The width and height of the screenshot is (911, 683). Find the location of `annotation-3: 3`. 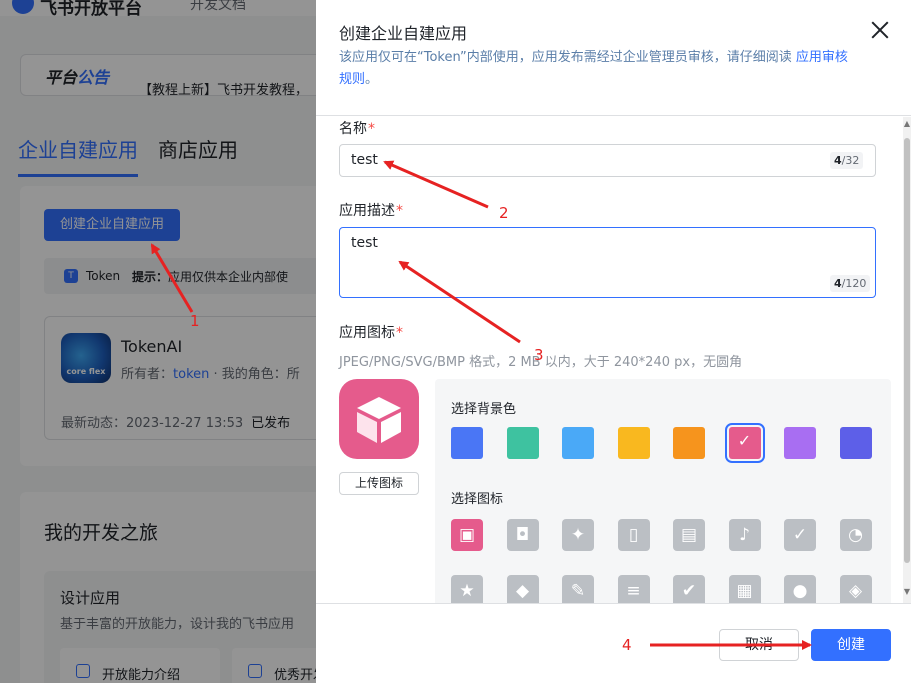

annotation-3: 3 is located at coordinates (539, 355).